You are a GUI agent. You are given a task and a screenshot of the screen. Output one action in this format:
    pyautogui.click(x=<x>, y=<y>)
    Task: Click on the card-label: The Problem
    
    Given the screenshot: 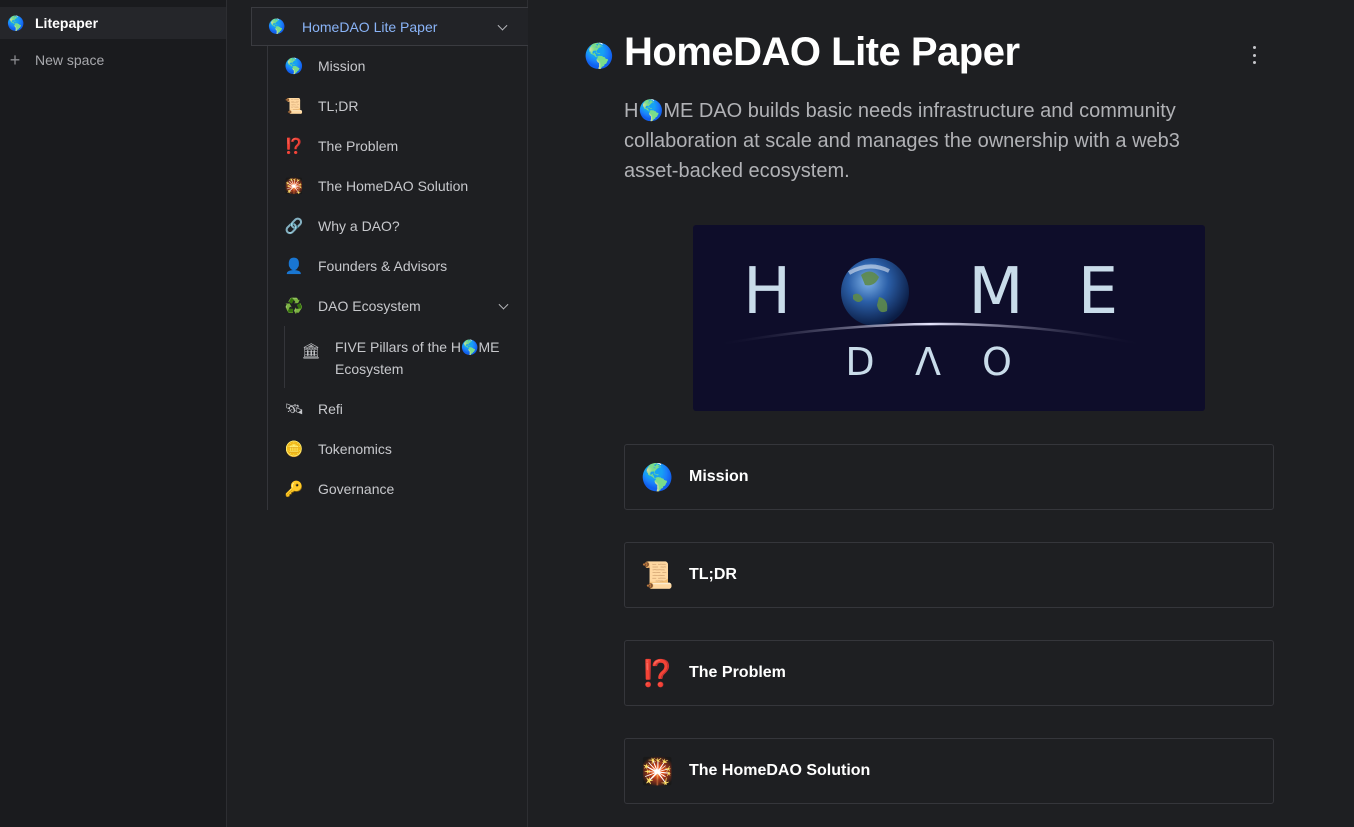 What is the action you would take?
    pyautogui.click(x=737, y=672)
    